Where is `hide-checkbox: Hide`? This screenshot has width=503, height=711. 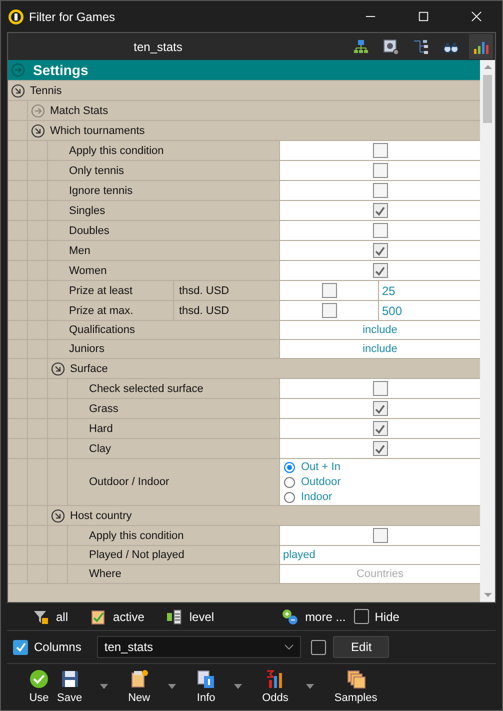 hide-checkbox: Hide is located at coordinates (377, 616).